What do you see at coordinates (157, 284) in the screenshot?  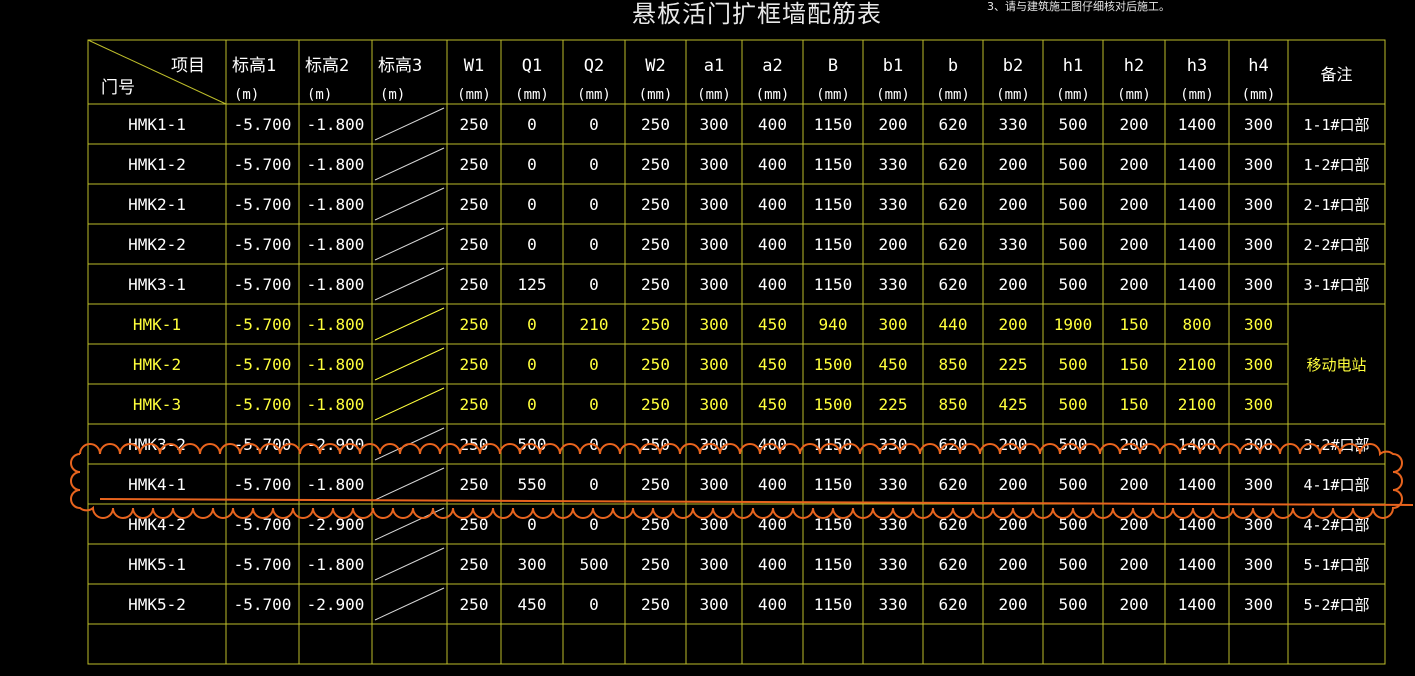 I see `door-id: HMK3-1` at bounding box center [157, 284].